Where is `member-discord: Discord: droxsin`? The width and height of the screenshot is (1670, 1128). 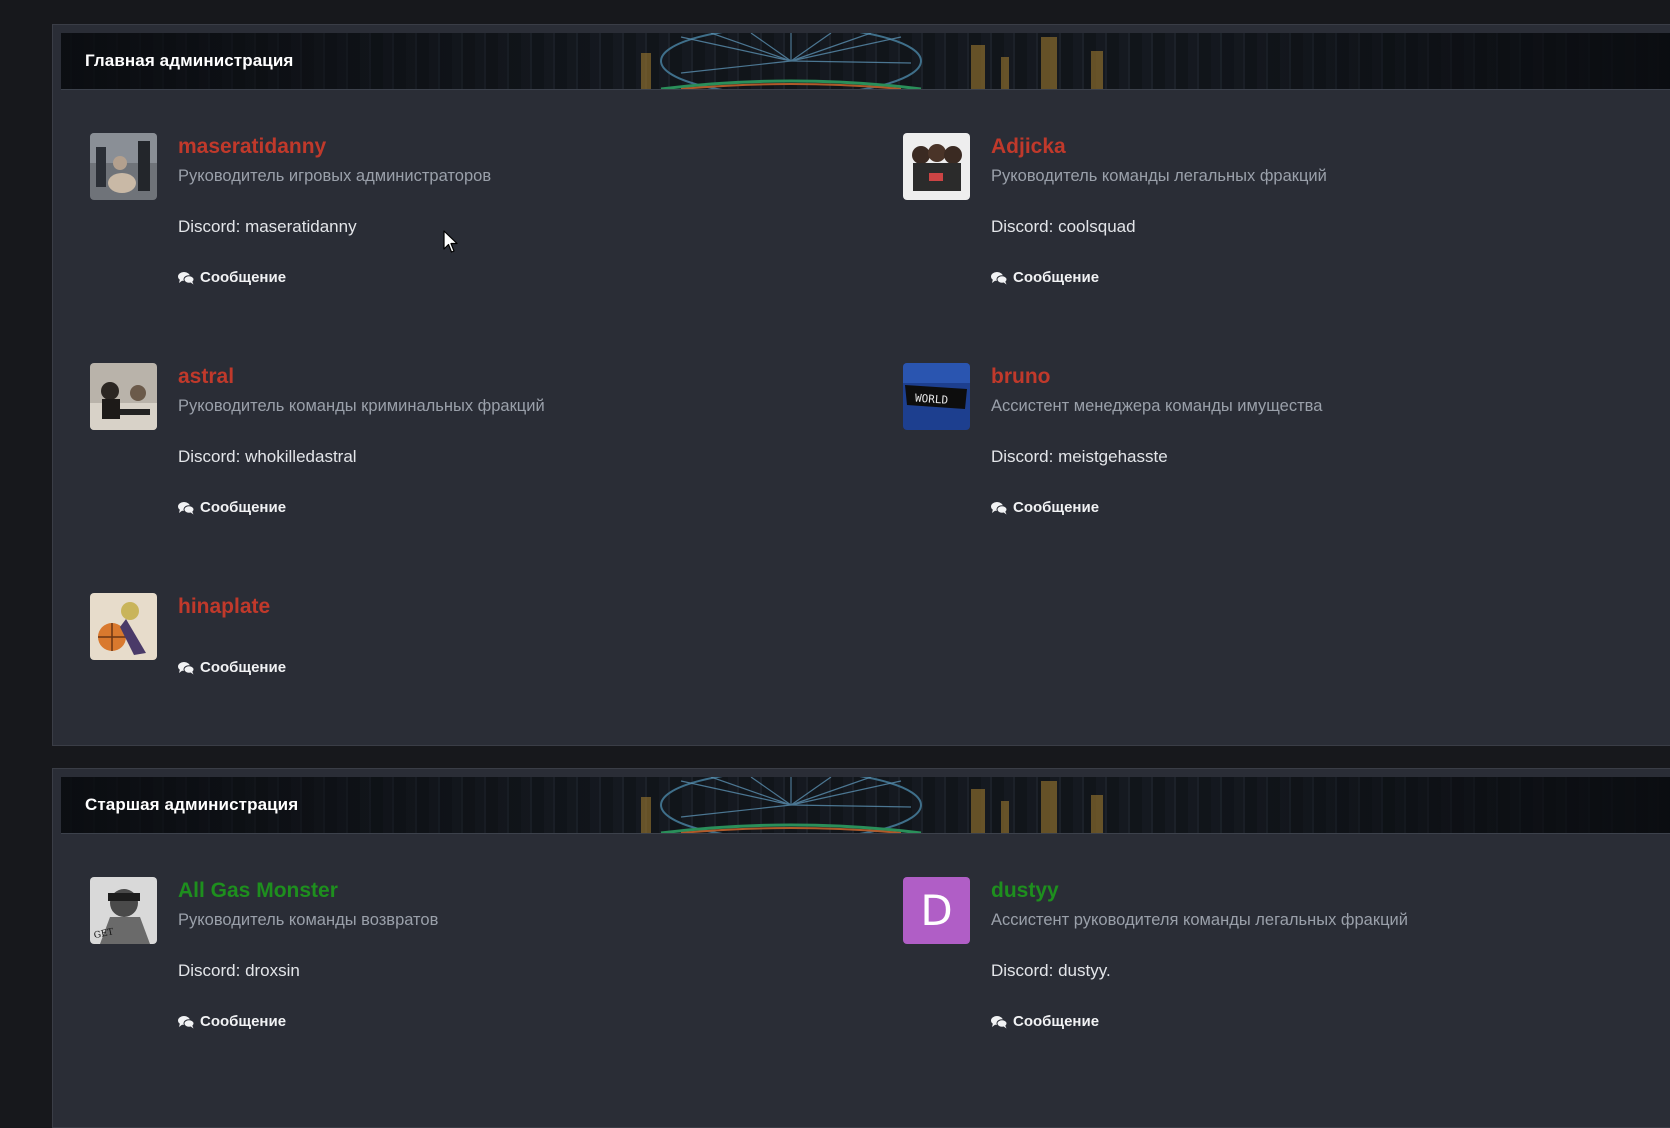 member-discord: Discord: droxsin is located at coordinates (239, 970).